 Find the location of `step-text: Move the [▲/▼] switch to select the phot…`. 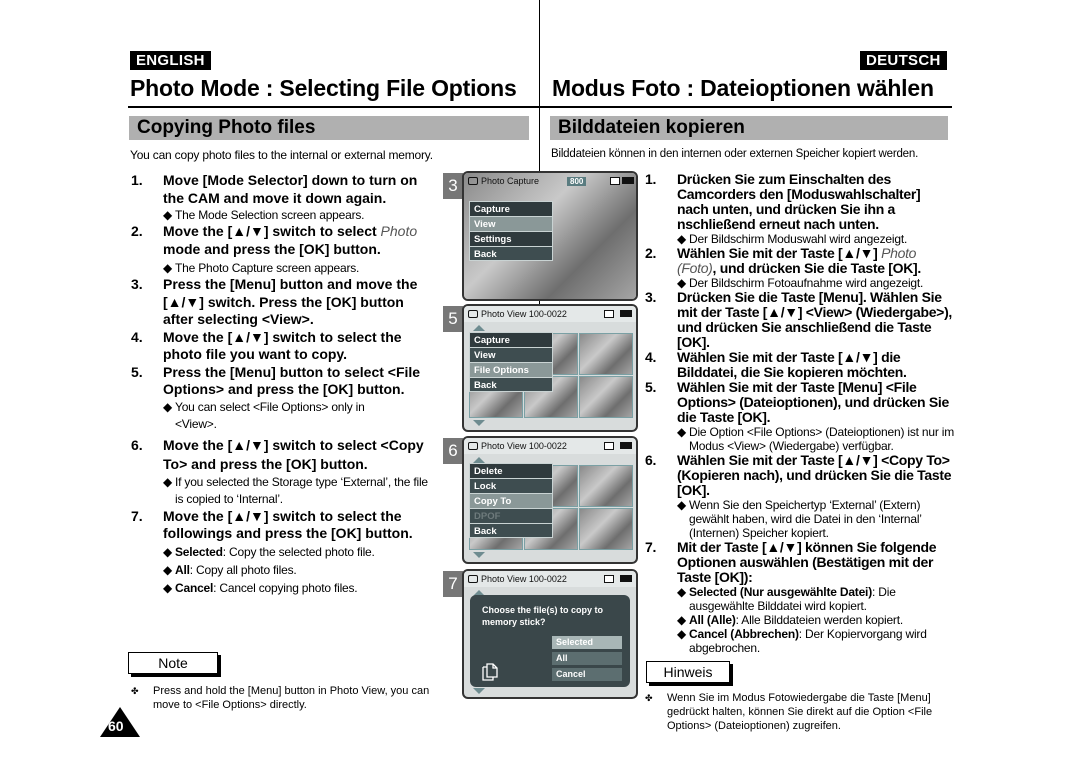

step-text: Move the [▲/▼] switch to select the phot… is located at coordinates (282, 345).